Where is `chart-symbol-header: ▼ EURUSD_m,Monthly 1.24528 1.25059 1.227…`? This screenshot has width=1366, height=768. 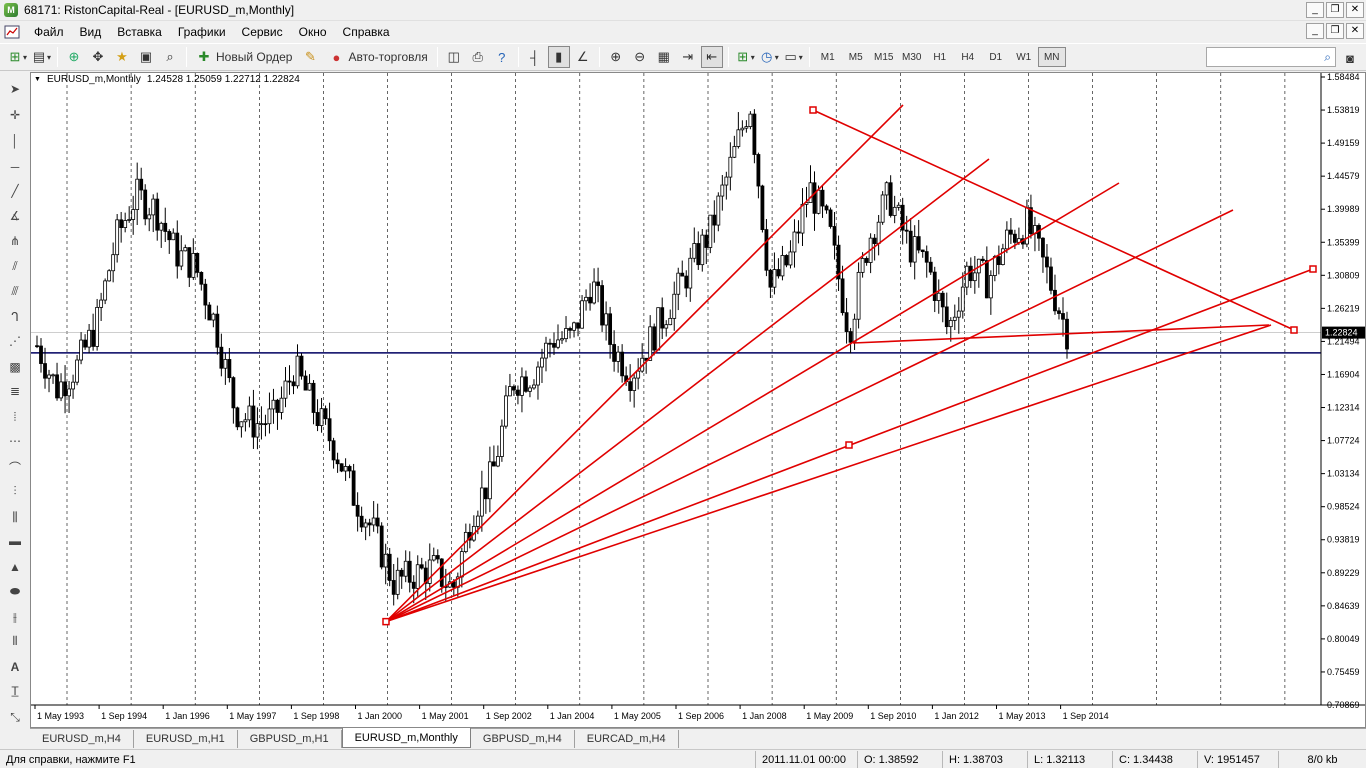
chart-symbol-header: ▼ EURUSD_m,Monthly 1.24528 1.25059 1.227… is located at coordinates (167, 79).